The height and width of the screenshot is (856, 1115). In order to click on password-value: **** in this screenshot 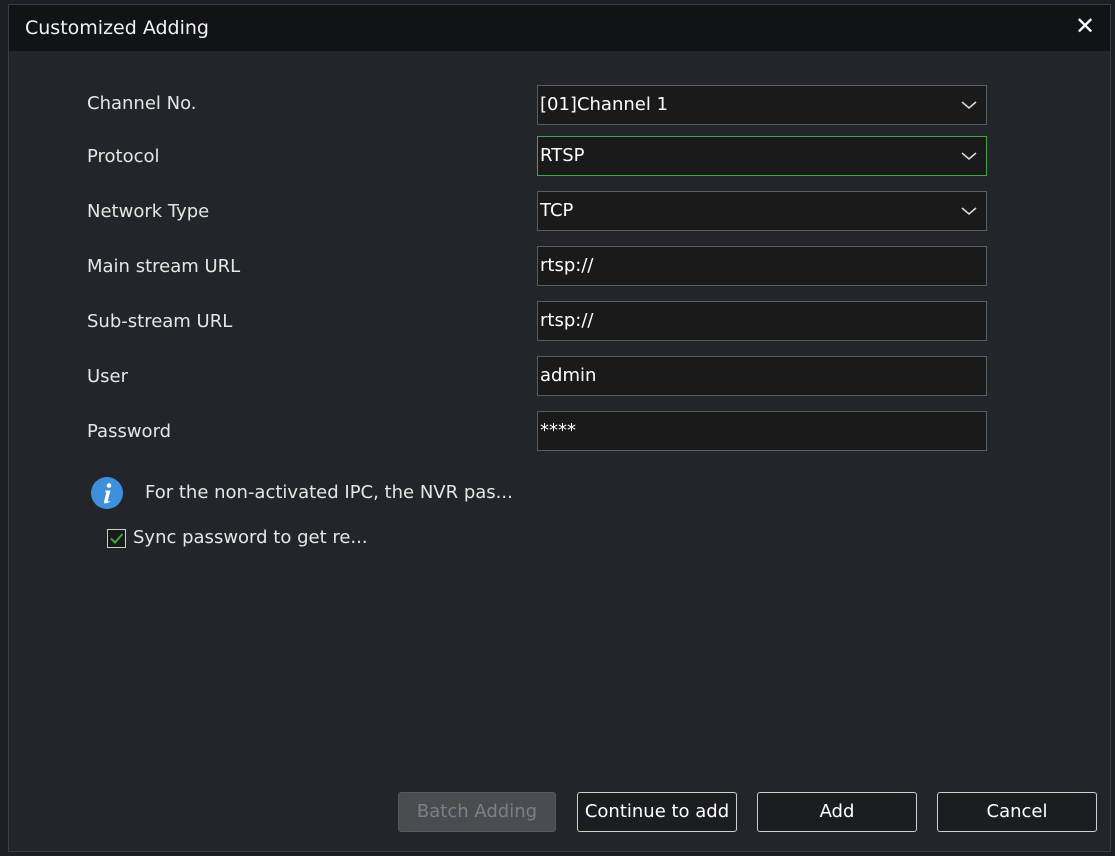, I will do `click(558, 430)`.